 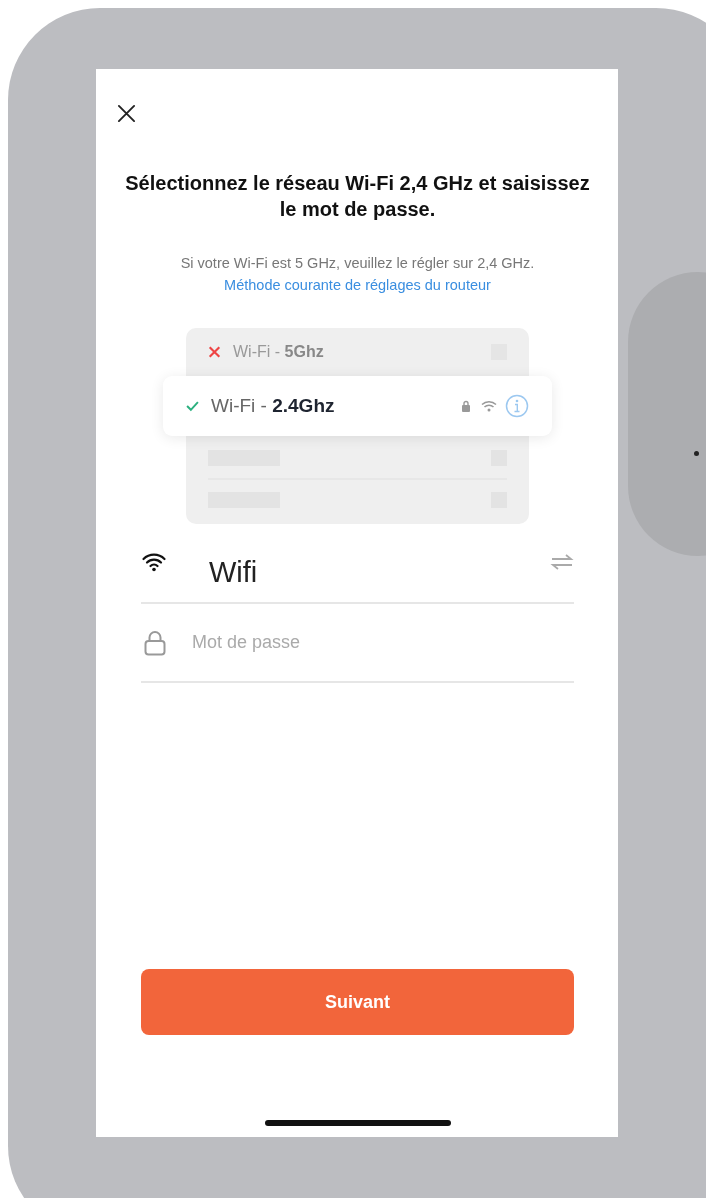 I want to click on heading: Sélectionnez le réseau Wi-Fi 2,4 GHz et saisissez le mot de passe., so click(x=357, y=196).